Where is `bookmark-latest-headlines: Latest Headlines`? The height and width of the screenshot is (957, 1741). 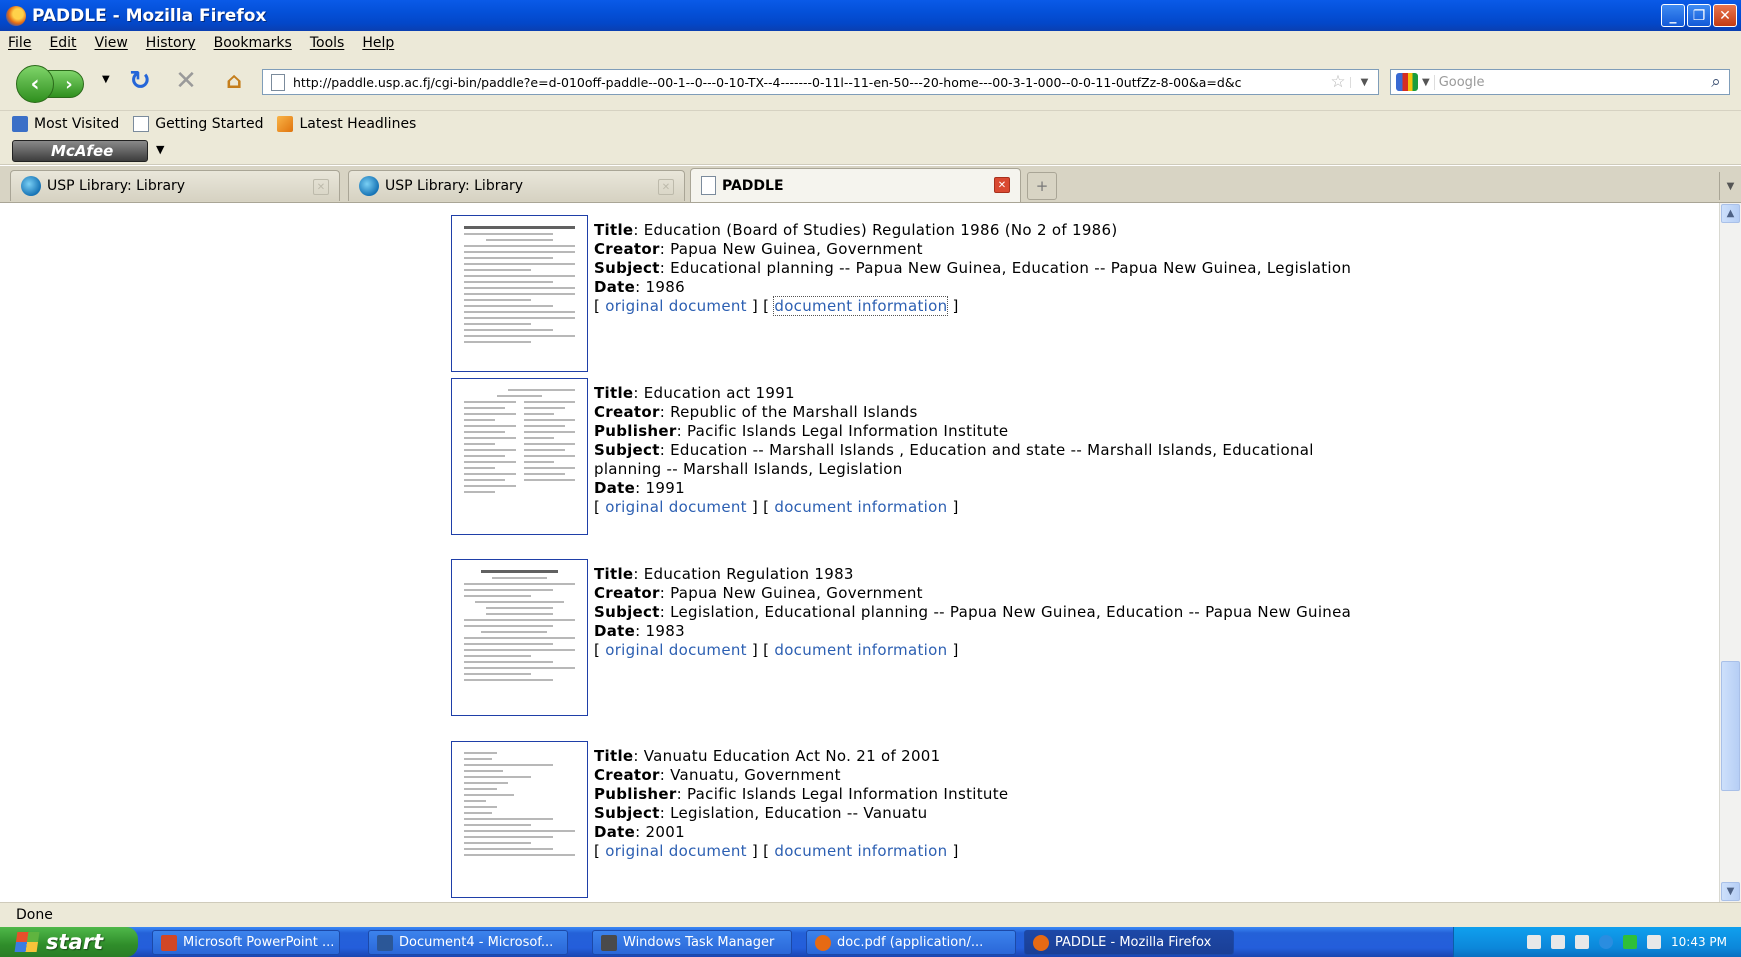
bookmark-latest-headlines: Latest Headlines is located at coordinates (346, 124).